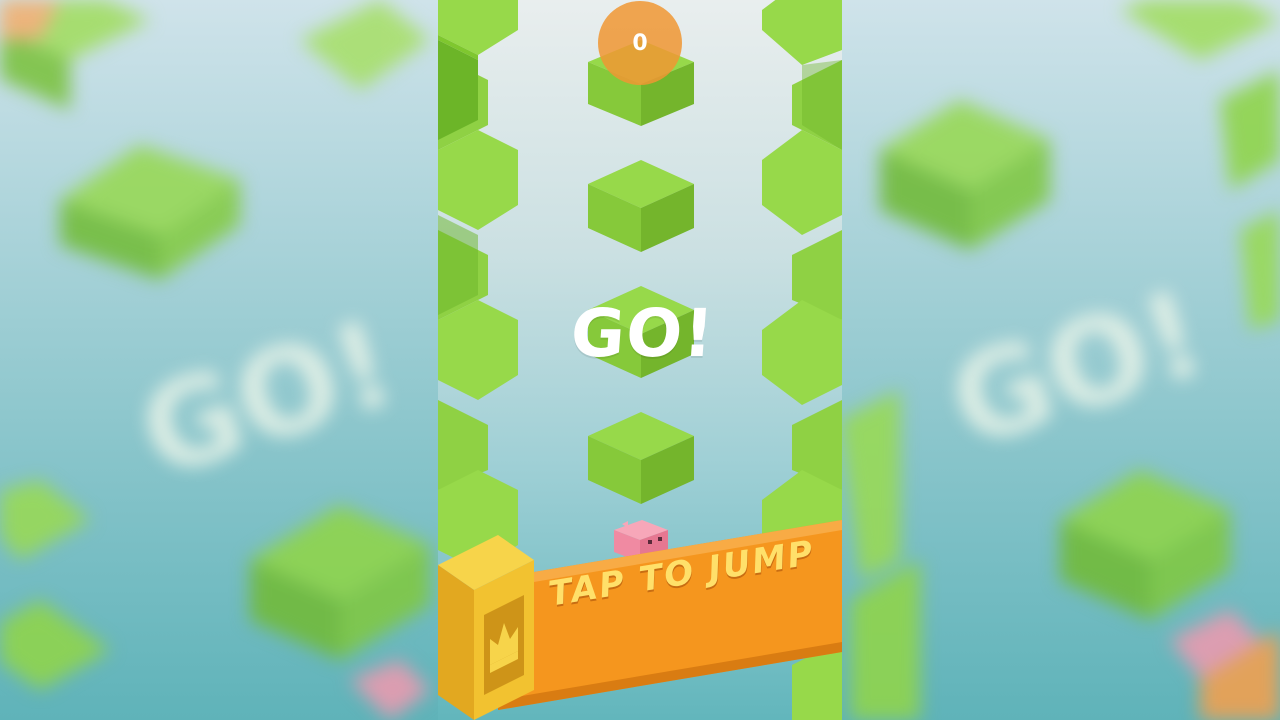 This screenshot has width=1280, height=720. Describe the element at coordinates (643, 333) in the screenshot. I see `go-message: GO!` at that location.